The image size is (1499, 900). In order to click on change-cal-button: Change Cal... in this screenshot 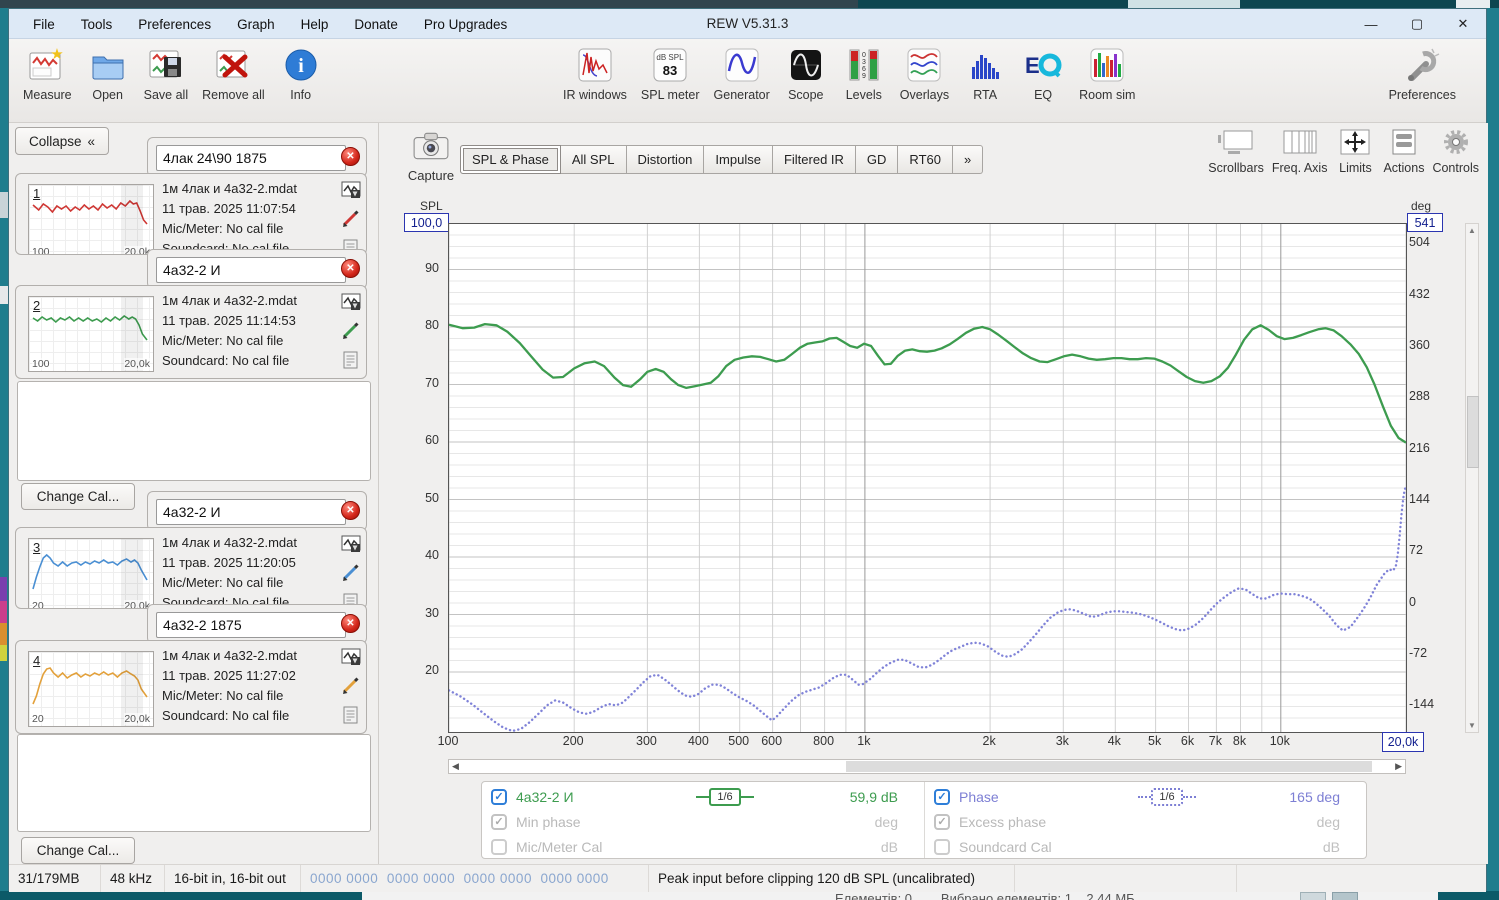, I will do `click(78, 496)`.